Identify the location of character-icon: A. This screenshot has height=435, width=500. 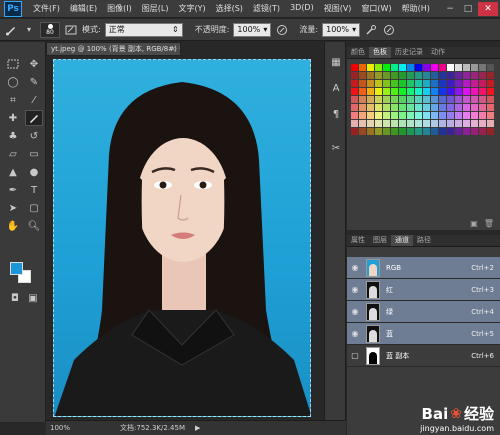
(336, 88).